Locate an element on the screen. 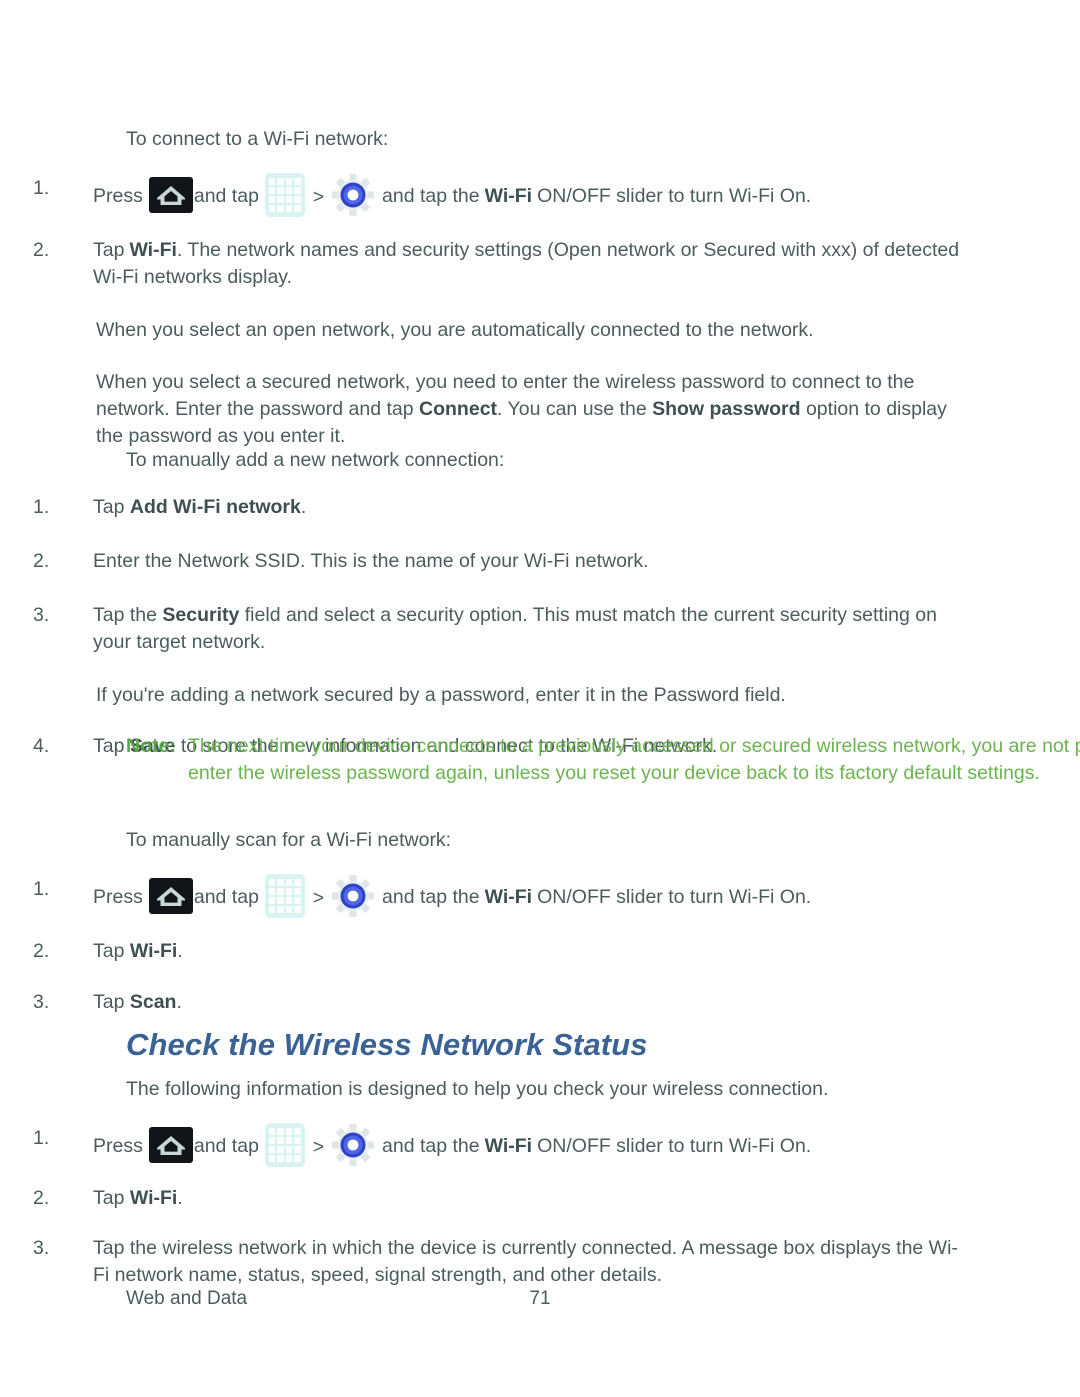 The width and height of the screenshot is (1080, 1397). manual-scan-step-2: 2. Tap Wi-Fi. is located at coordinates (556, 951).